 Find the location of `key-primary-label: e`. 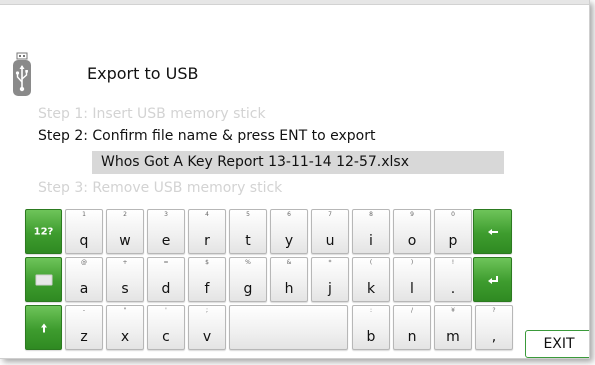

key-primary-label: e is located at coordinates (166, 241).